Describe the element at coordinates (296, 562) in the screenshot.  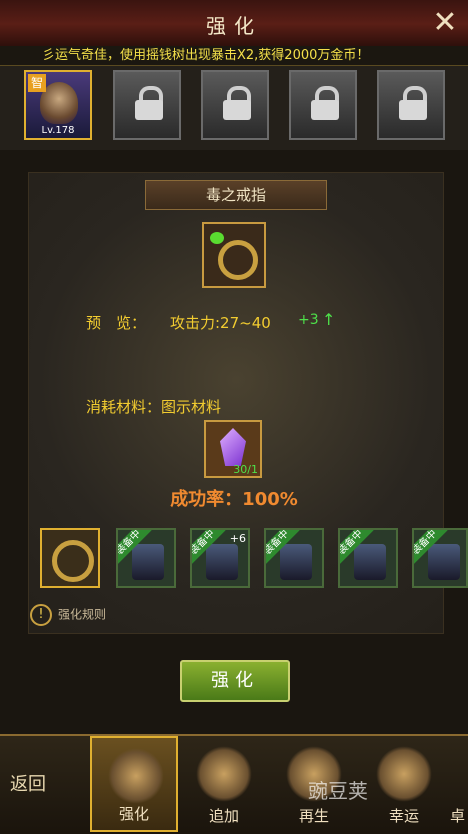
I see `helmet-icon` at that location.